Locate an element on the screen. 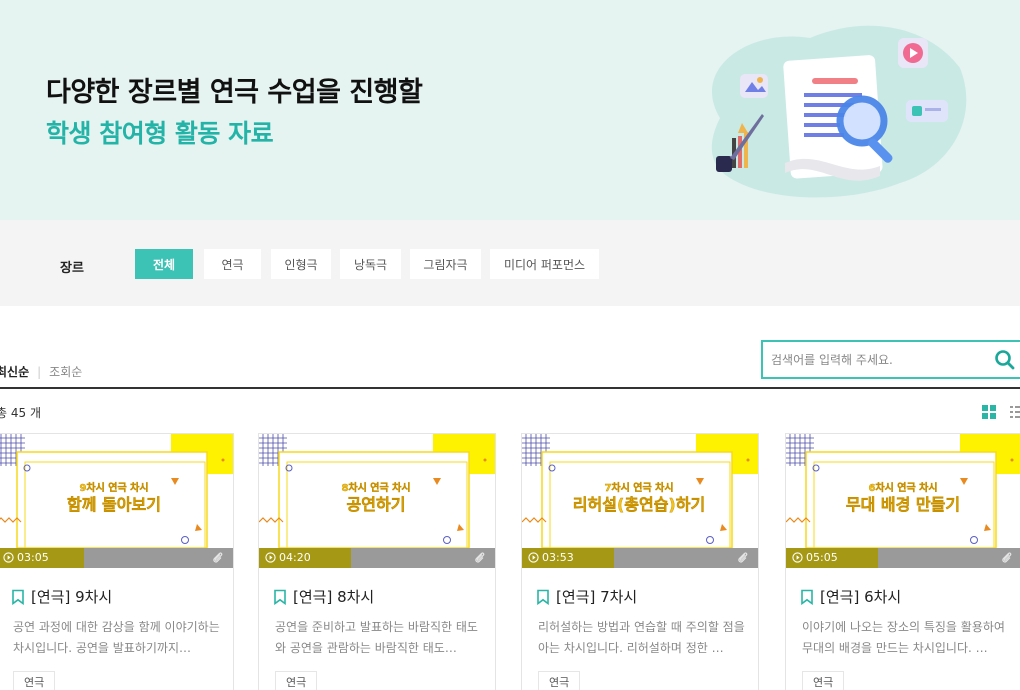 This screenshot has height=690, width=1020. lesson-thumbnail: 6차시 연극 차시 무대 배경 만들기 05:05 is located at coordinates (903, 501).